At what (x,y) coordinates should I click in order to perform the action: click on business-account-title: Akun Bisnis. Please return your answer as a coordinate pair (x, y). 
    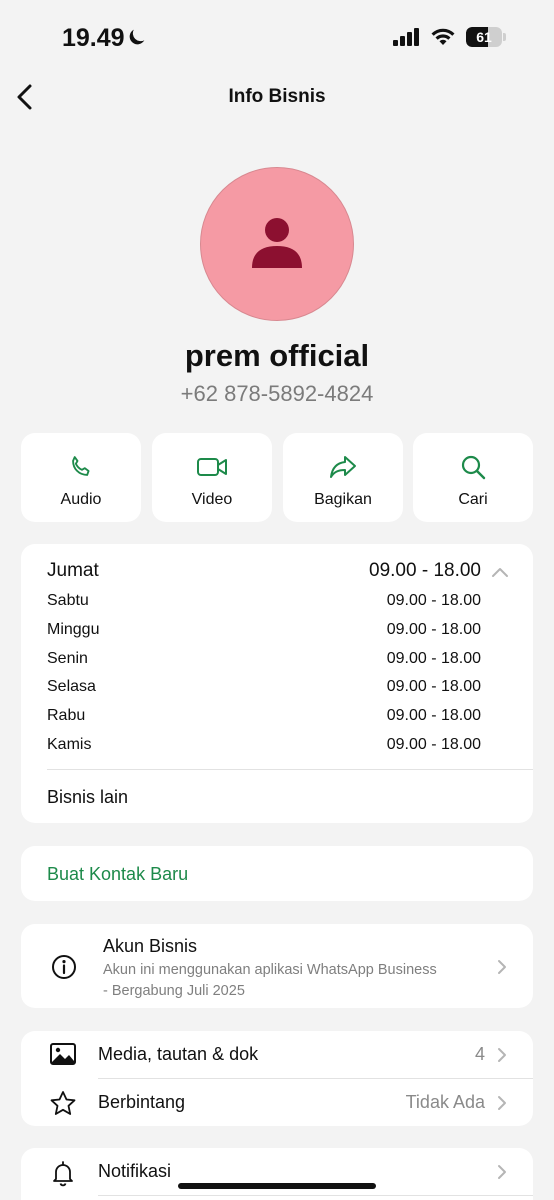
    Looking at the image, I should click on (150, 946).